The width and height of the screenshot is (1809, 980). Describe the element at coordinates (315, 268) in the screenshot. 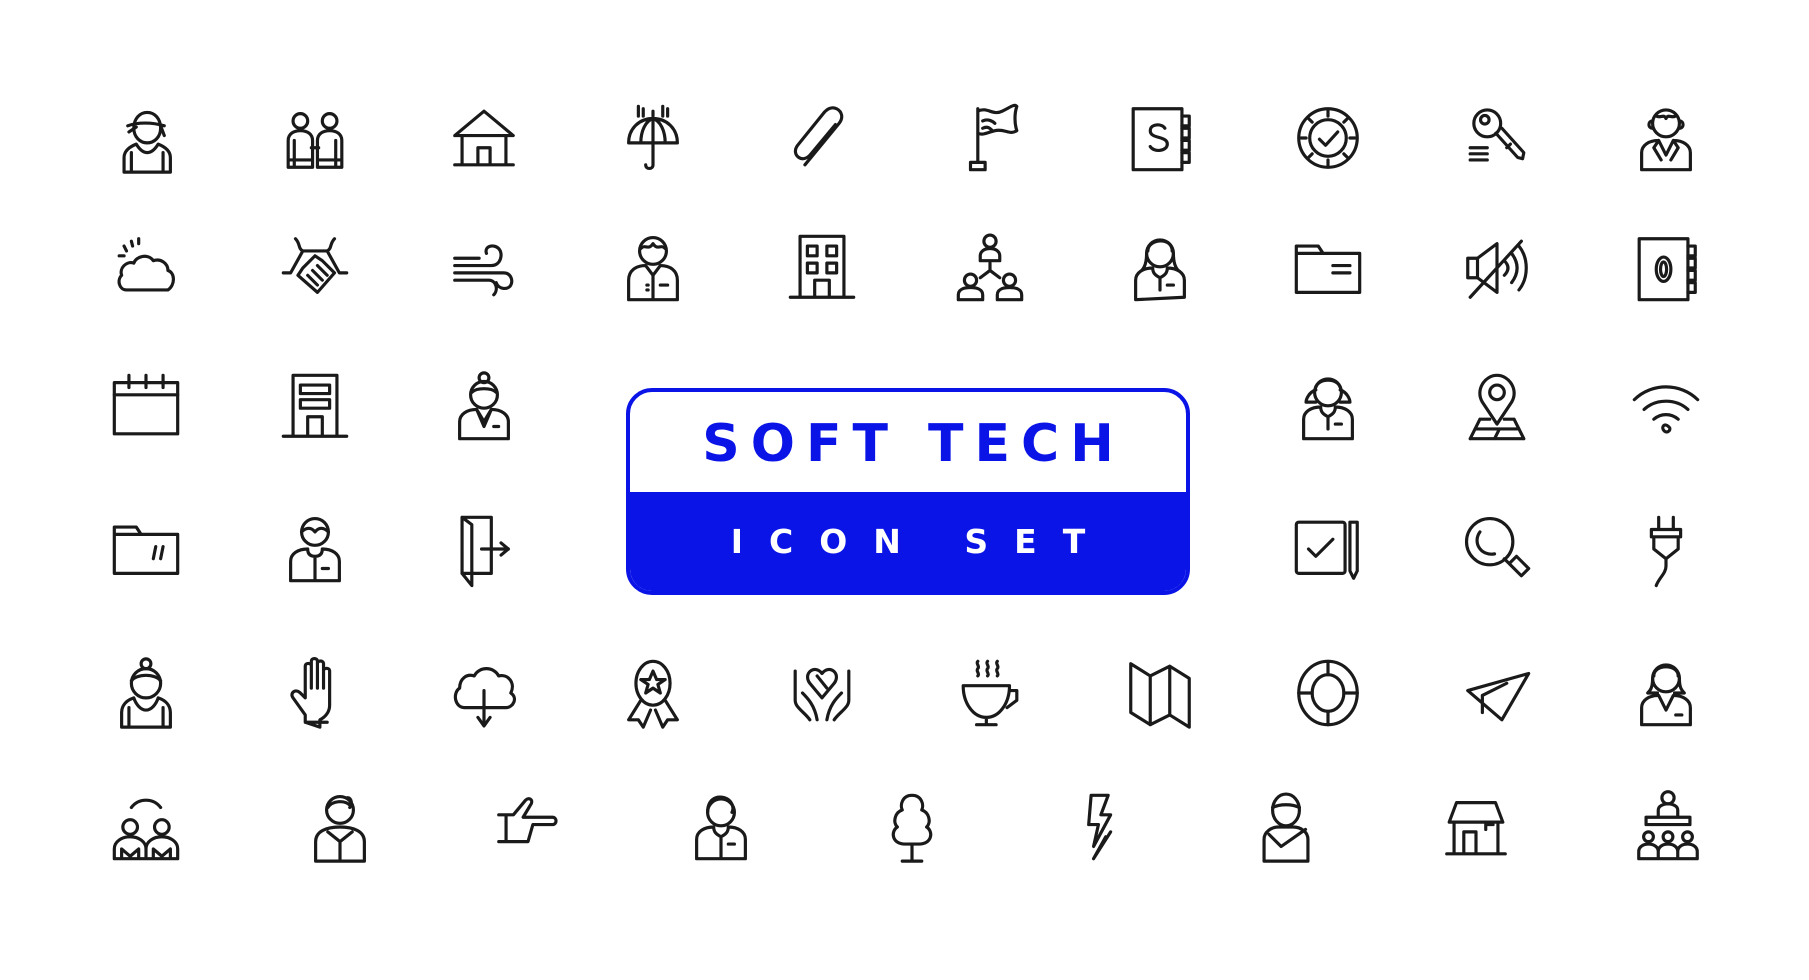

I see `handshake-icon` at that location.